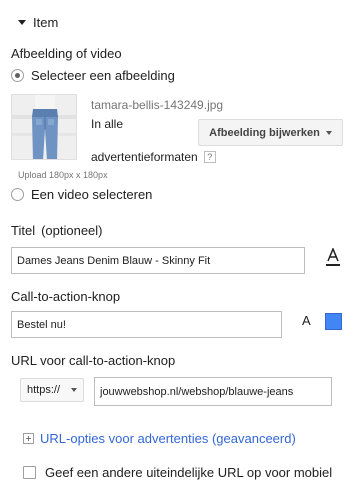 The image size is (362, 489). What do you see at coordinates (46, 22) in the screenshot?
I see `section-title: Item` at bounding box center [46, 22].